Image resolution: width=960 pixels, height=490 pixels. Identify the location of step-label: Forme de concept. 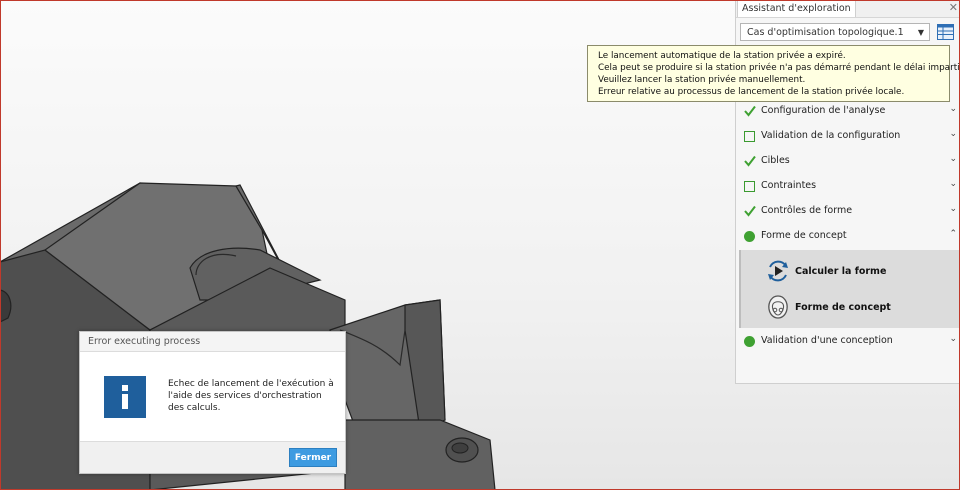
(804, 235).